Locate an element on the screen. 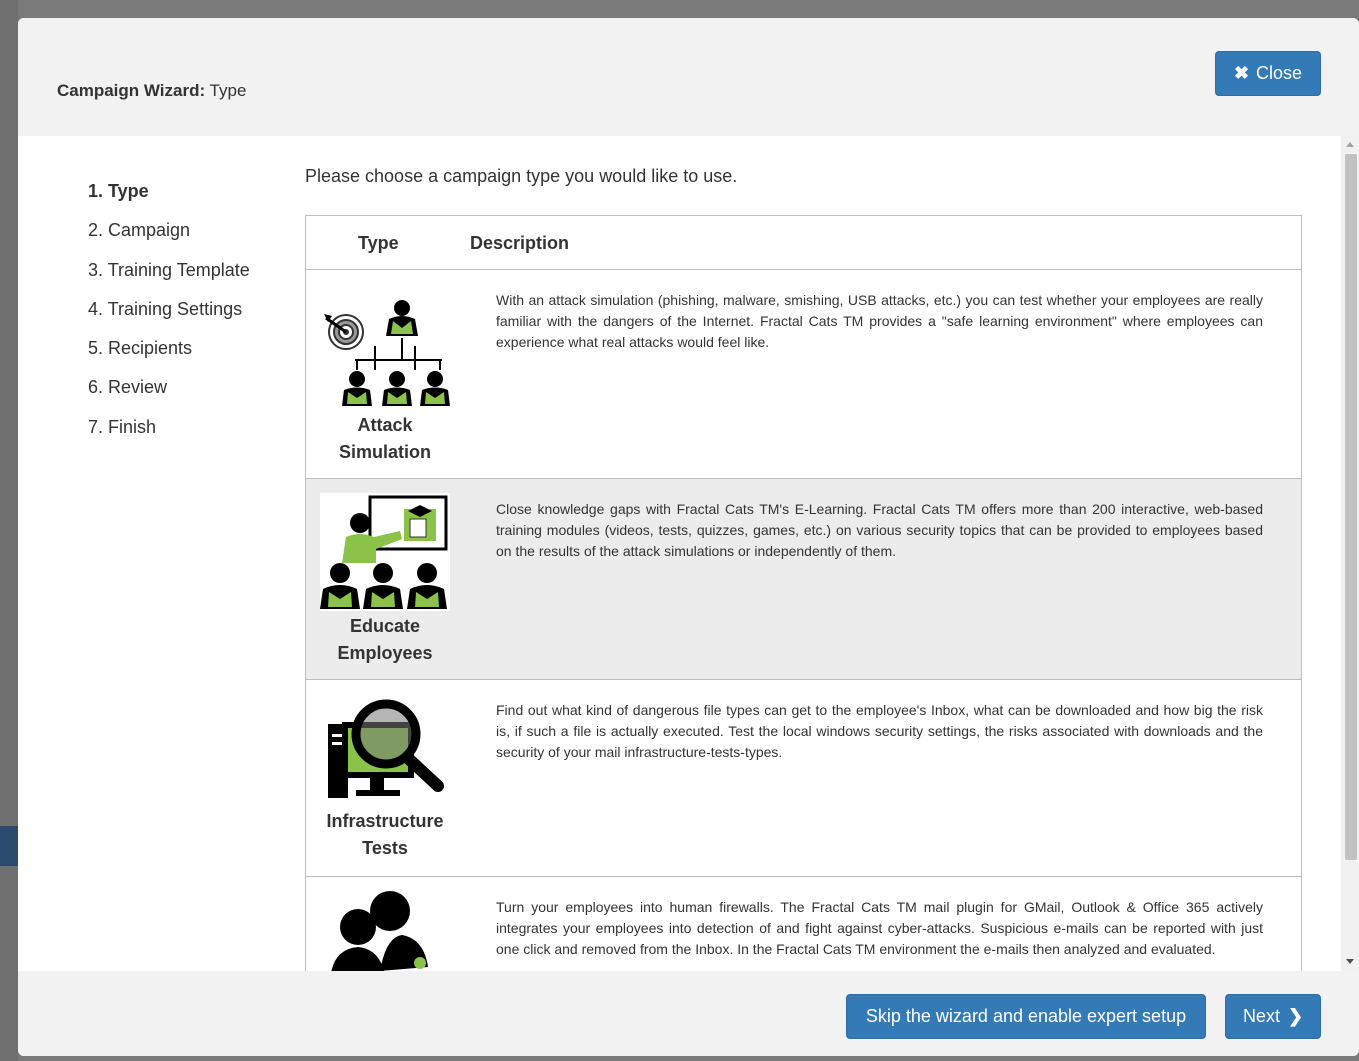 Image resolution: width=1359 pixels, height=1061 pixels. step-campaign: 2. Campaign is located at coordinates (169, 230).